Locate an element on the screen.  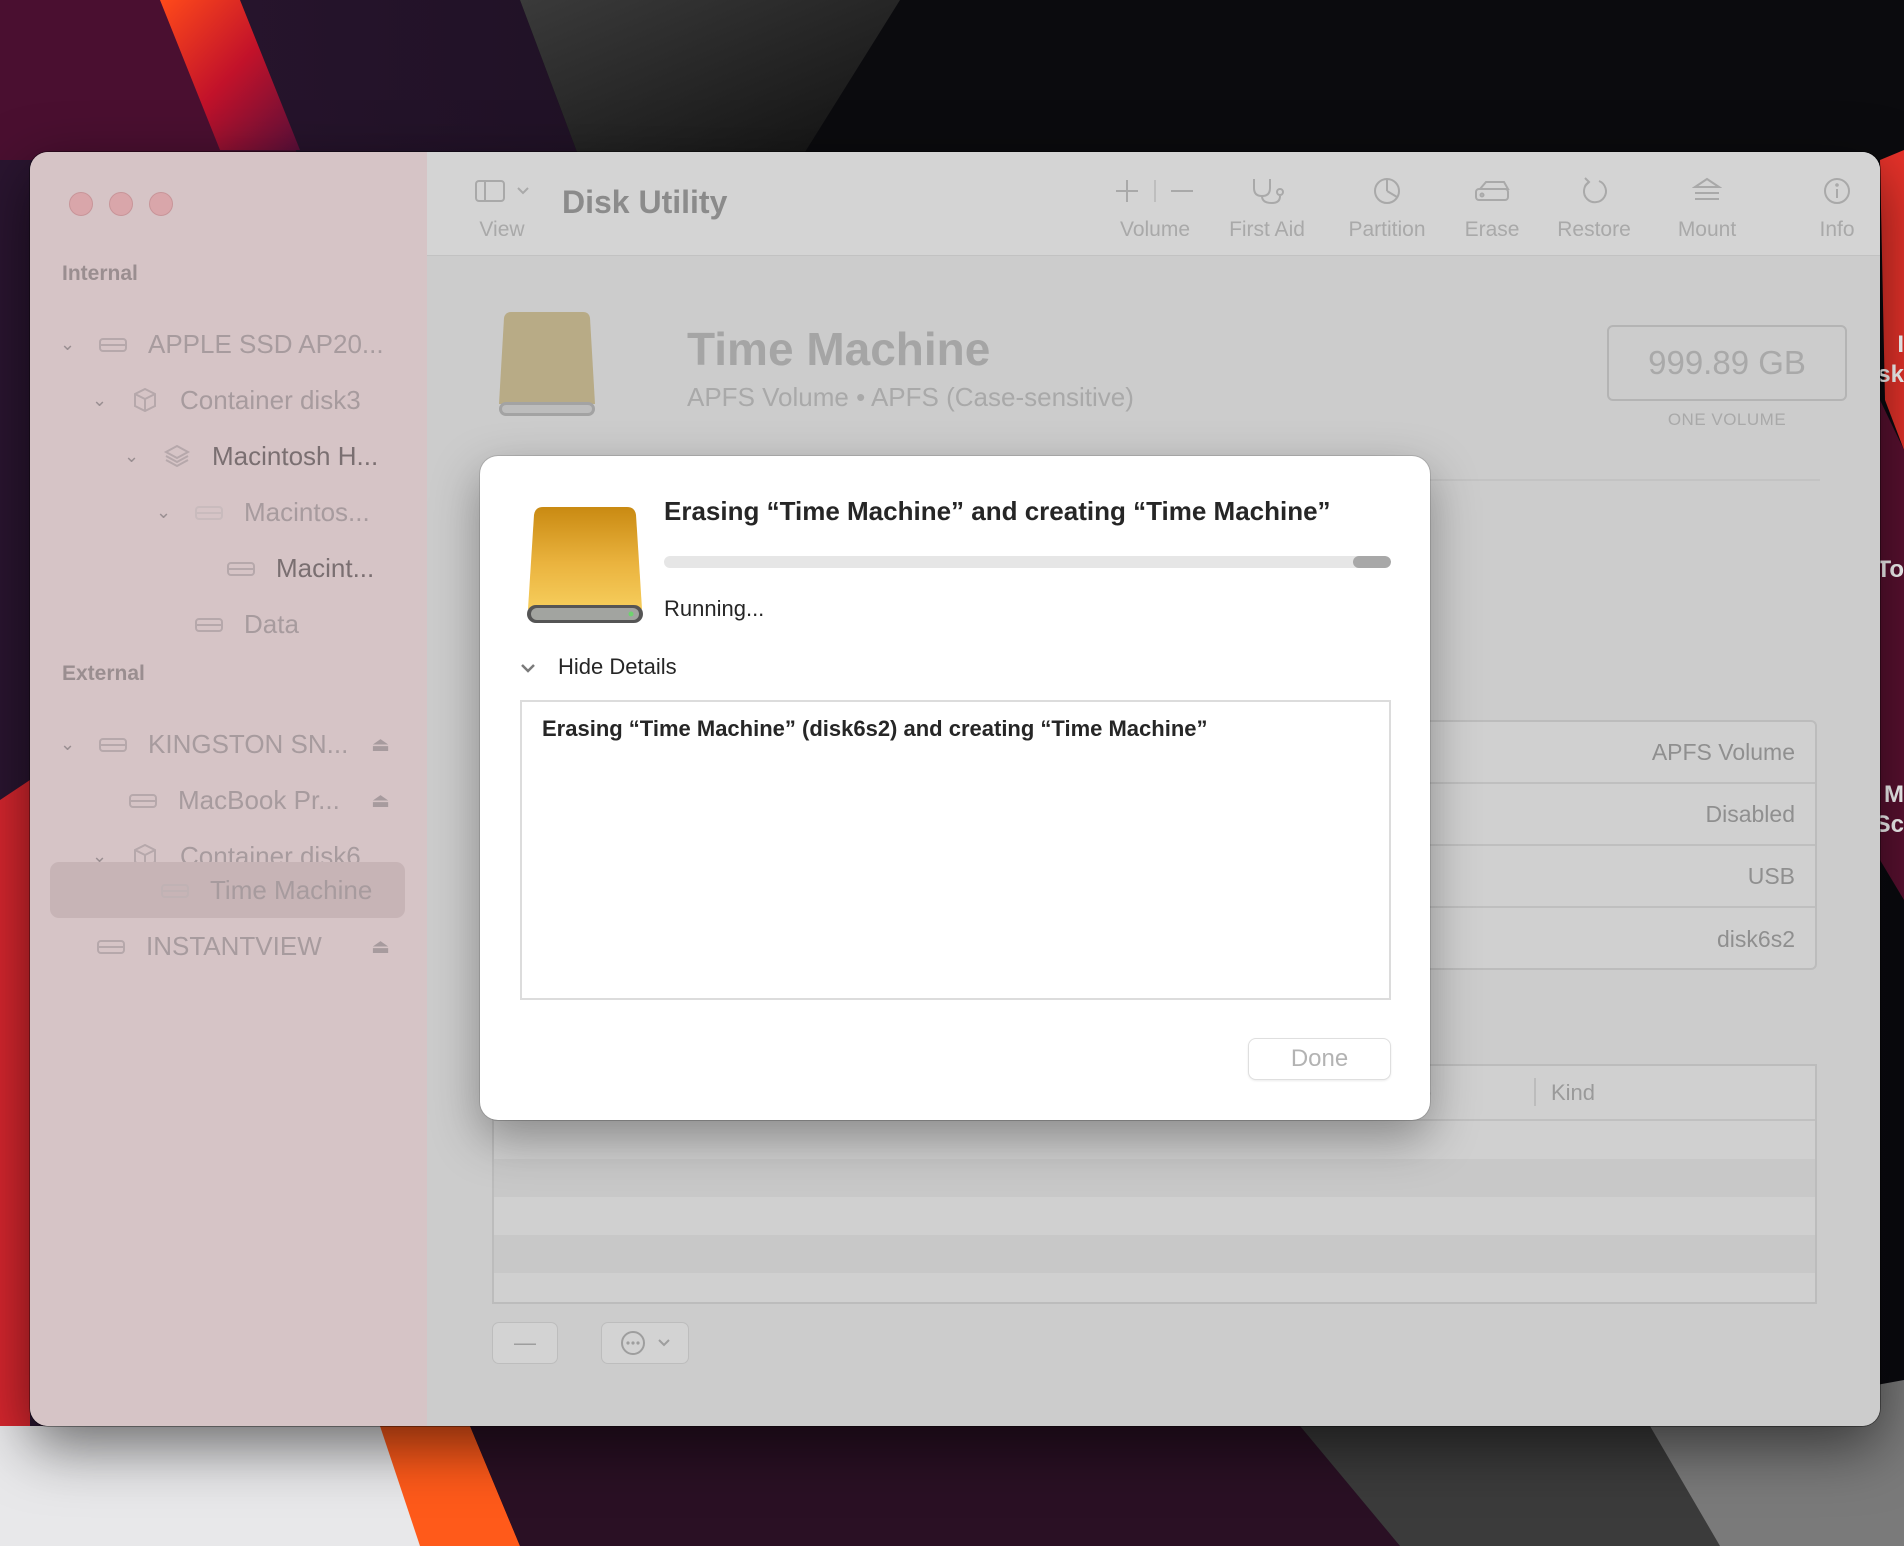
hide-details-label: Hide Details is located at coordinates (617, 666).